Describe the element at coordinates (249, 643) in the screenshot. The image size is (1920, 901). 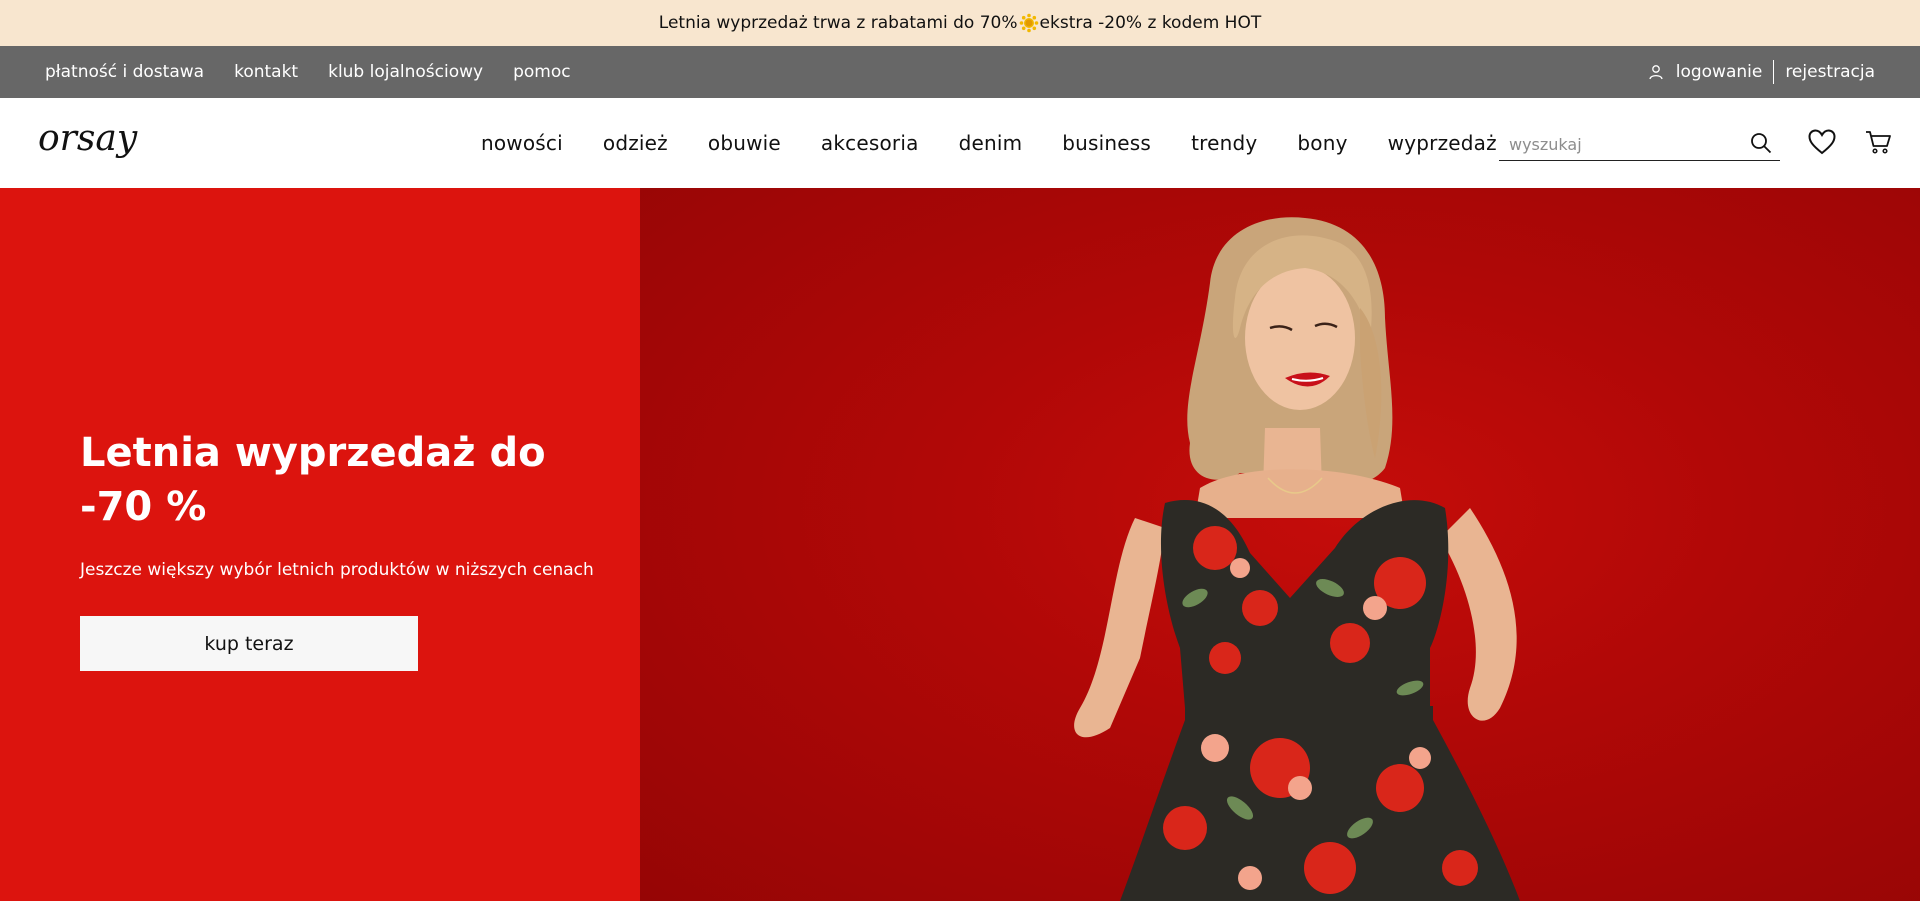
I see `shop-now-button: kup teraz` at that location.